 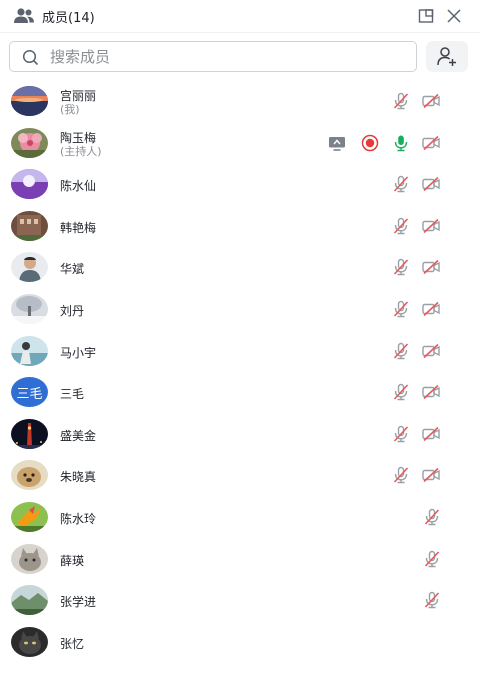 I want to click on close-icon, so click(x=454, y=16).